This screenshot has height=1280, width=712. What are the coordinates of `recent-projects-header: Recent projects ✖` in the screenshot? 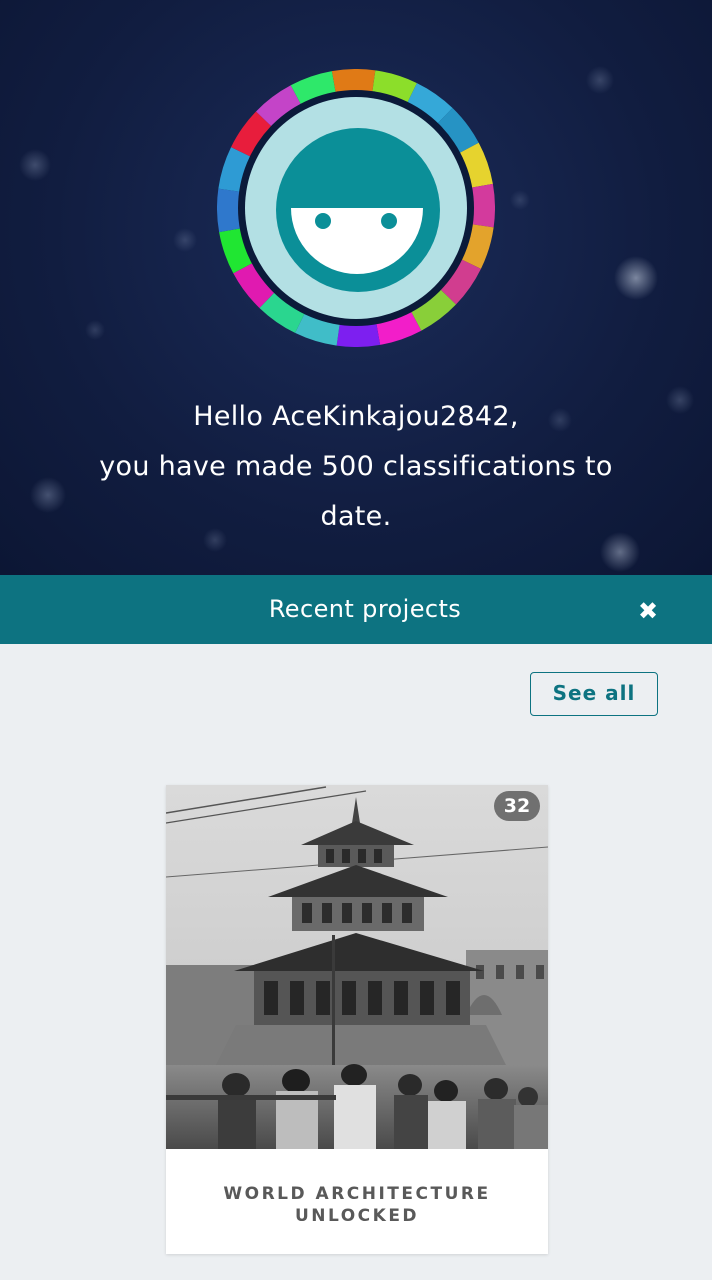 It's located at (356, 609).